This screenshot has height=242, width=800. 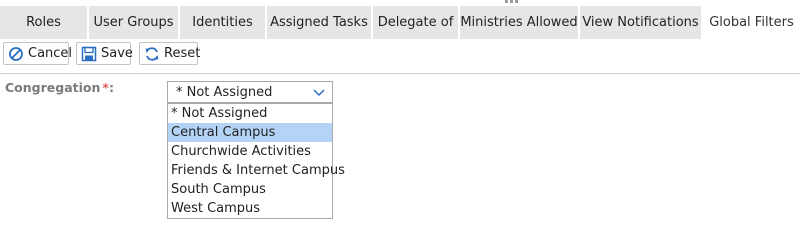 What do you see at coordinates (50, 53) in the screenshot?
I see `cancel-label: Cancel` at bounding box center [50, 53].